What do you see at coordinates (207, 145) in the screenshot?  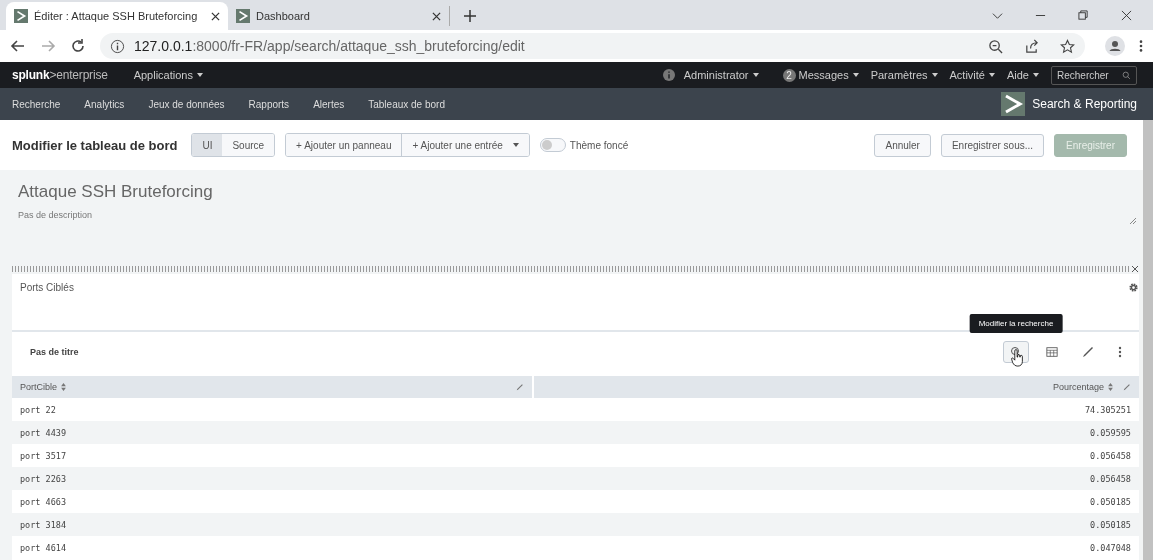 I see `mode-tab: UI` at bounding box center [207, 145].